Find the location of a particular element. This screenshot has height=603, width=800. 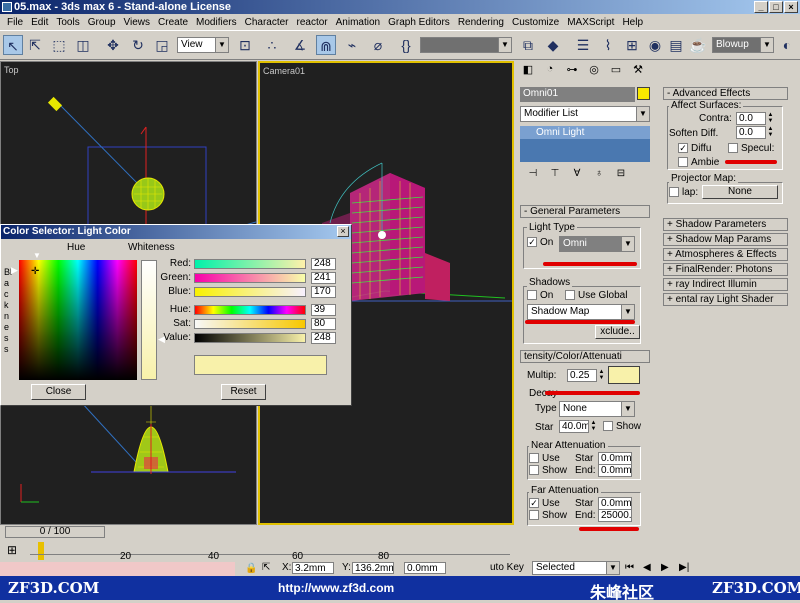

hue-marker-icon: ▼ is located at coordinates (37, 255).